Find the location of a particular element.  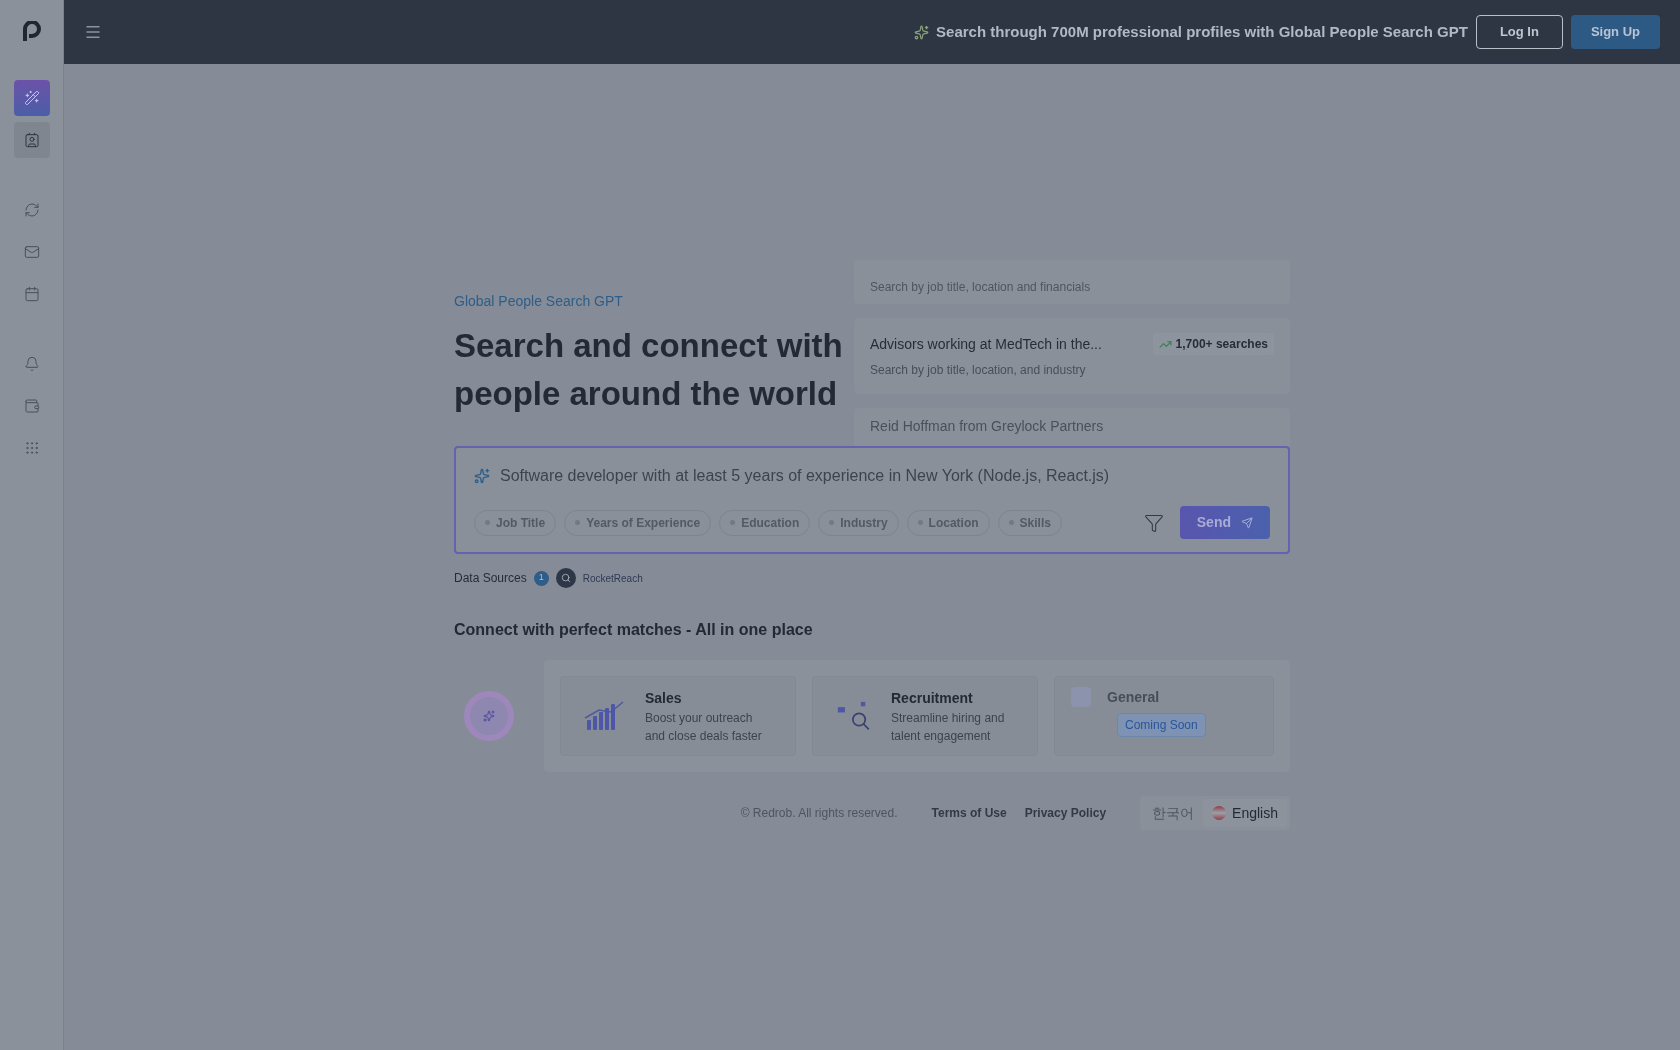

category-title: Sales is located at coordinates (664, 698).